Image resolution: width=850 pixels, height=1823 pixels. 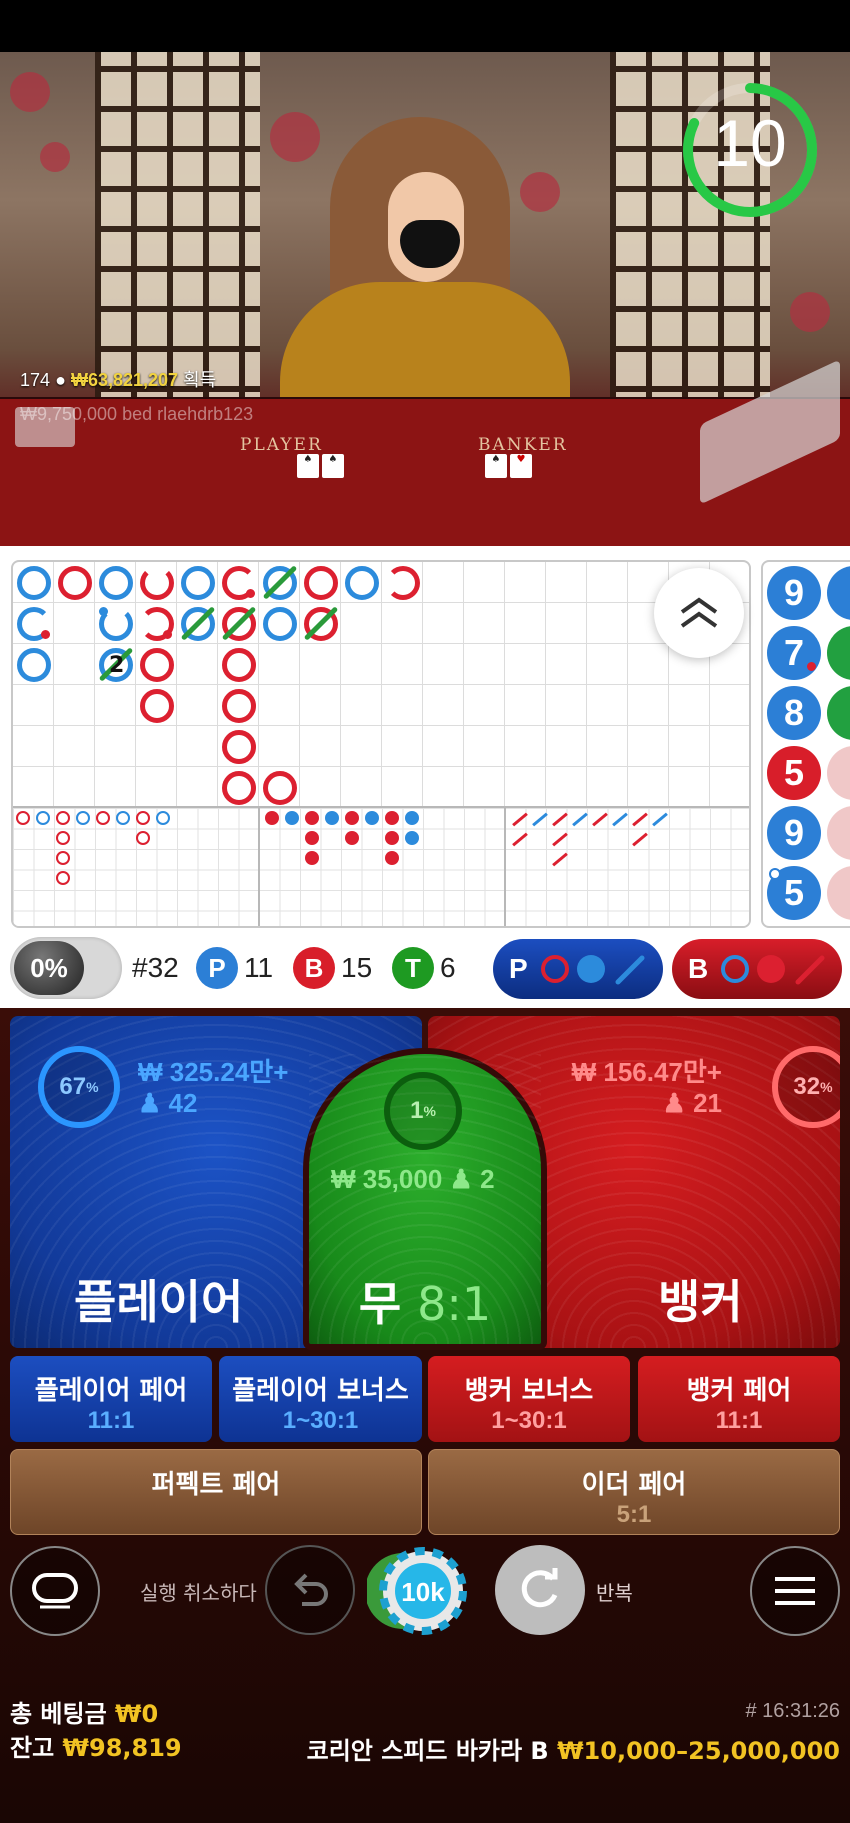 I want to click on chat-button, so click(x=55, y=1591).